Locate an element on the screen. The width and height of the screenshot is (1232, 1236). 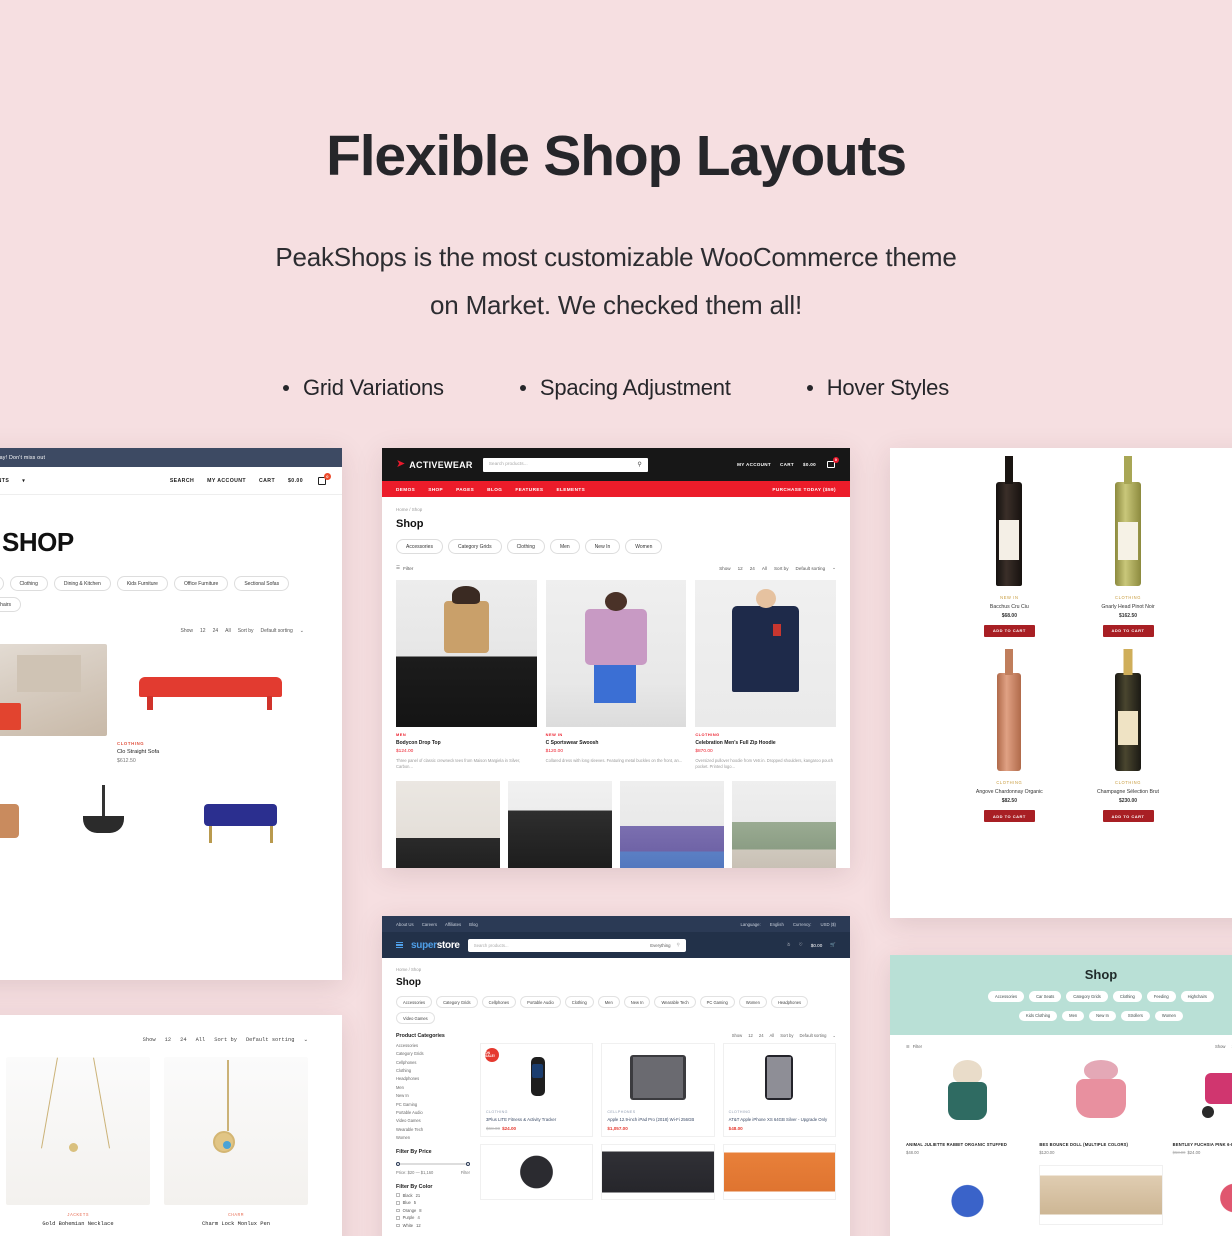
currency-select: USD ($) is located at coordinates (828, 924).